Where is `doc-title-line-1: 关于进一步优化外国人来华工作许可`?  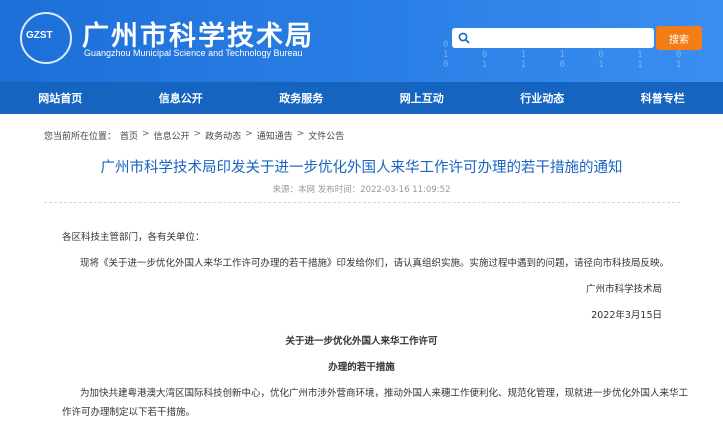
doc-title-line-1: 关于进一步优化外国人来华工作许可 is located at coordinates (361, 341).